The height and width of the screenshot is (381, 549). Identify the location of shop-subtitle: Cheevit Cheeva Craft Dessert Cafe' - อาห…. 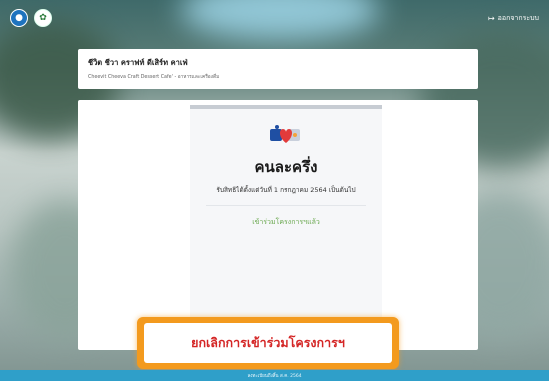
(154, 77).